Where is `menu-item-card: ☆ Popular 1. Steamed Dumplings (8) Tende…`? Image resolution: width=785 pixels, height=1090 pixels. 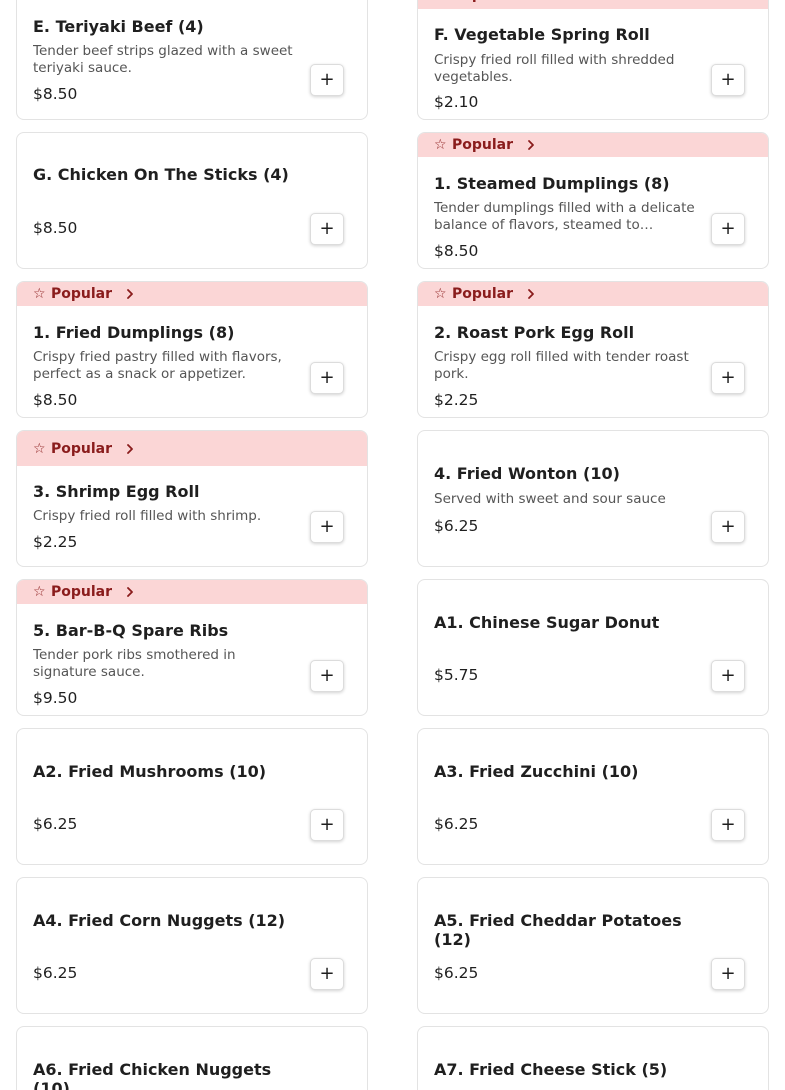 menu-item-card: ☆ Popular 1. Steamed Dumplings (8) Tende… is located at coordinates (593, 200).